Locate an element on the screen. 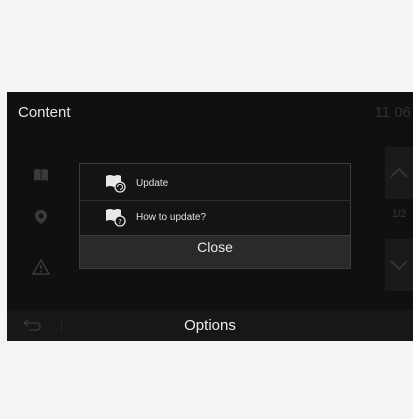 Image resolution: width=413 pixels, height=419 pixels. help-icon: ? is located at coordinates (115, 217).